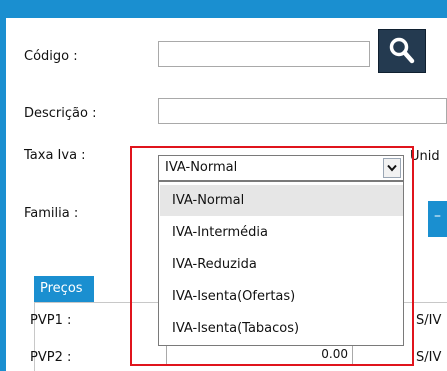 The image size is (447, 371). I want to click on pvp1-siva-label: S/IV, so click(429, 320).